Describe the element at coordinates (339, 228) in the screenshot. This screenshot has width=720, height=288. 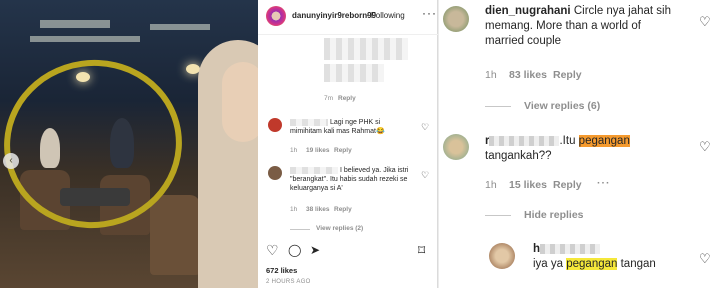
I see `view-replies-link: View replies (2)` at that location.